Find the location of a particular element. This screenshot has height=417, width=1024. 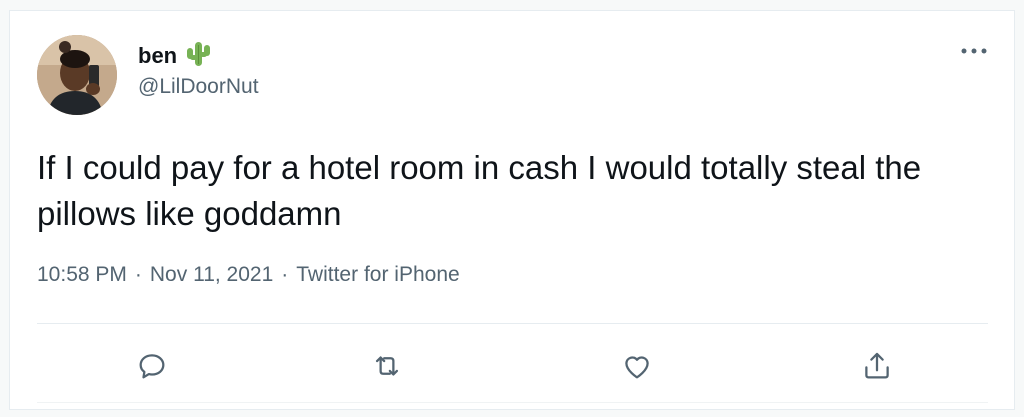

tweet-time: 10:58 PM is located at coordinates (82, 275).